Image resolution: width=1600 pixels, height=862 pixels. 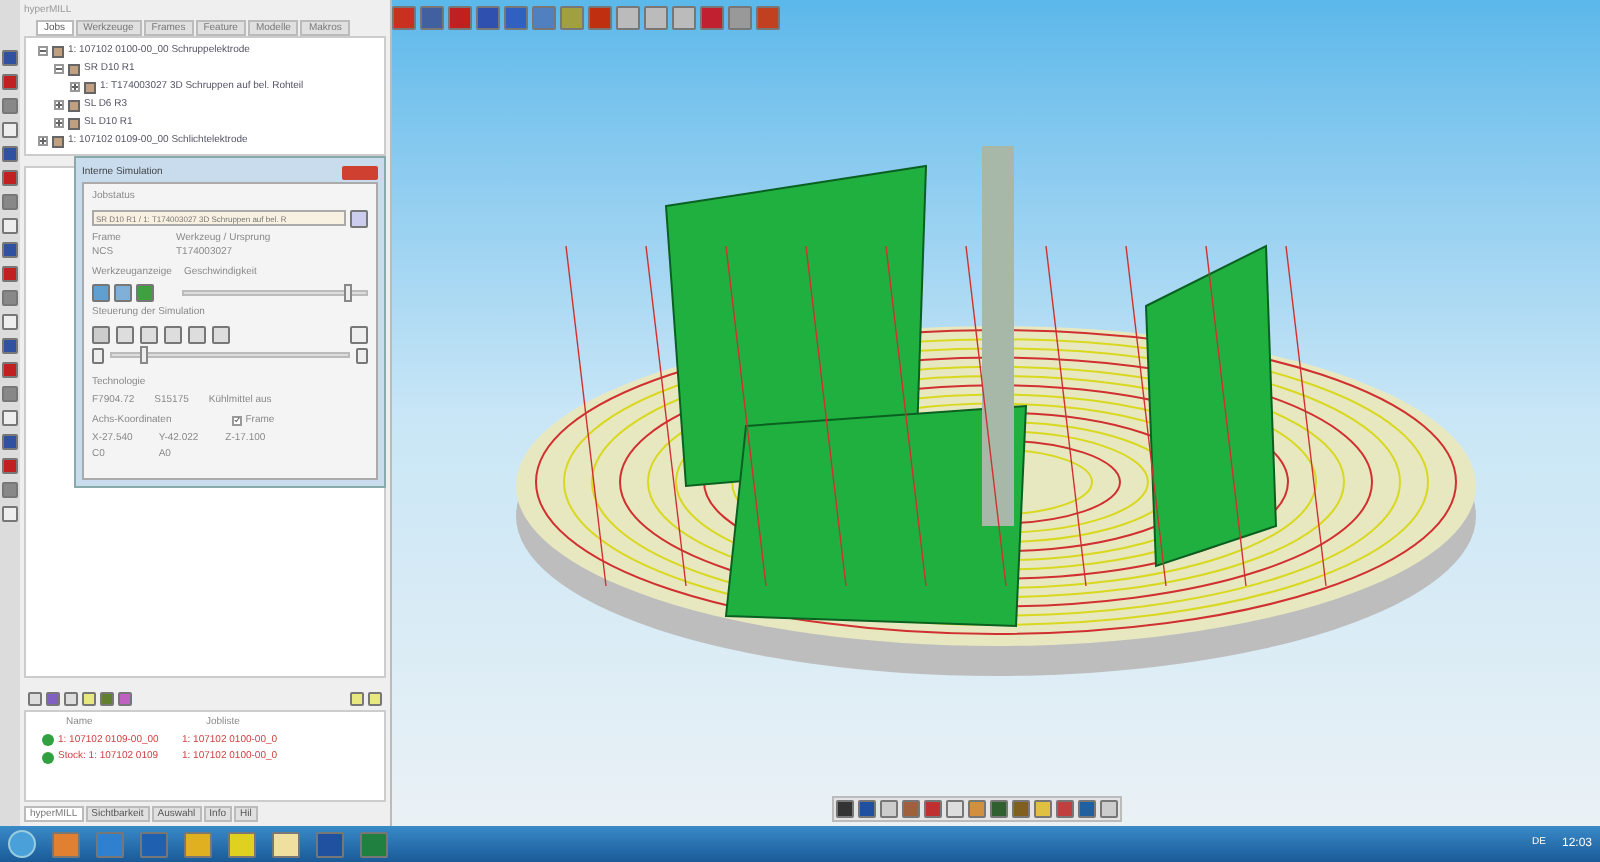 I want to click on start-button, so click(x=22, y=844).